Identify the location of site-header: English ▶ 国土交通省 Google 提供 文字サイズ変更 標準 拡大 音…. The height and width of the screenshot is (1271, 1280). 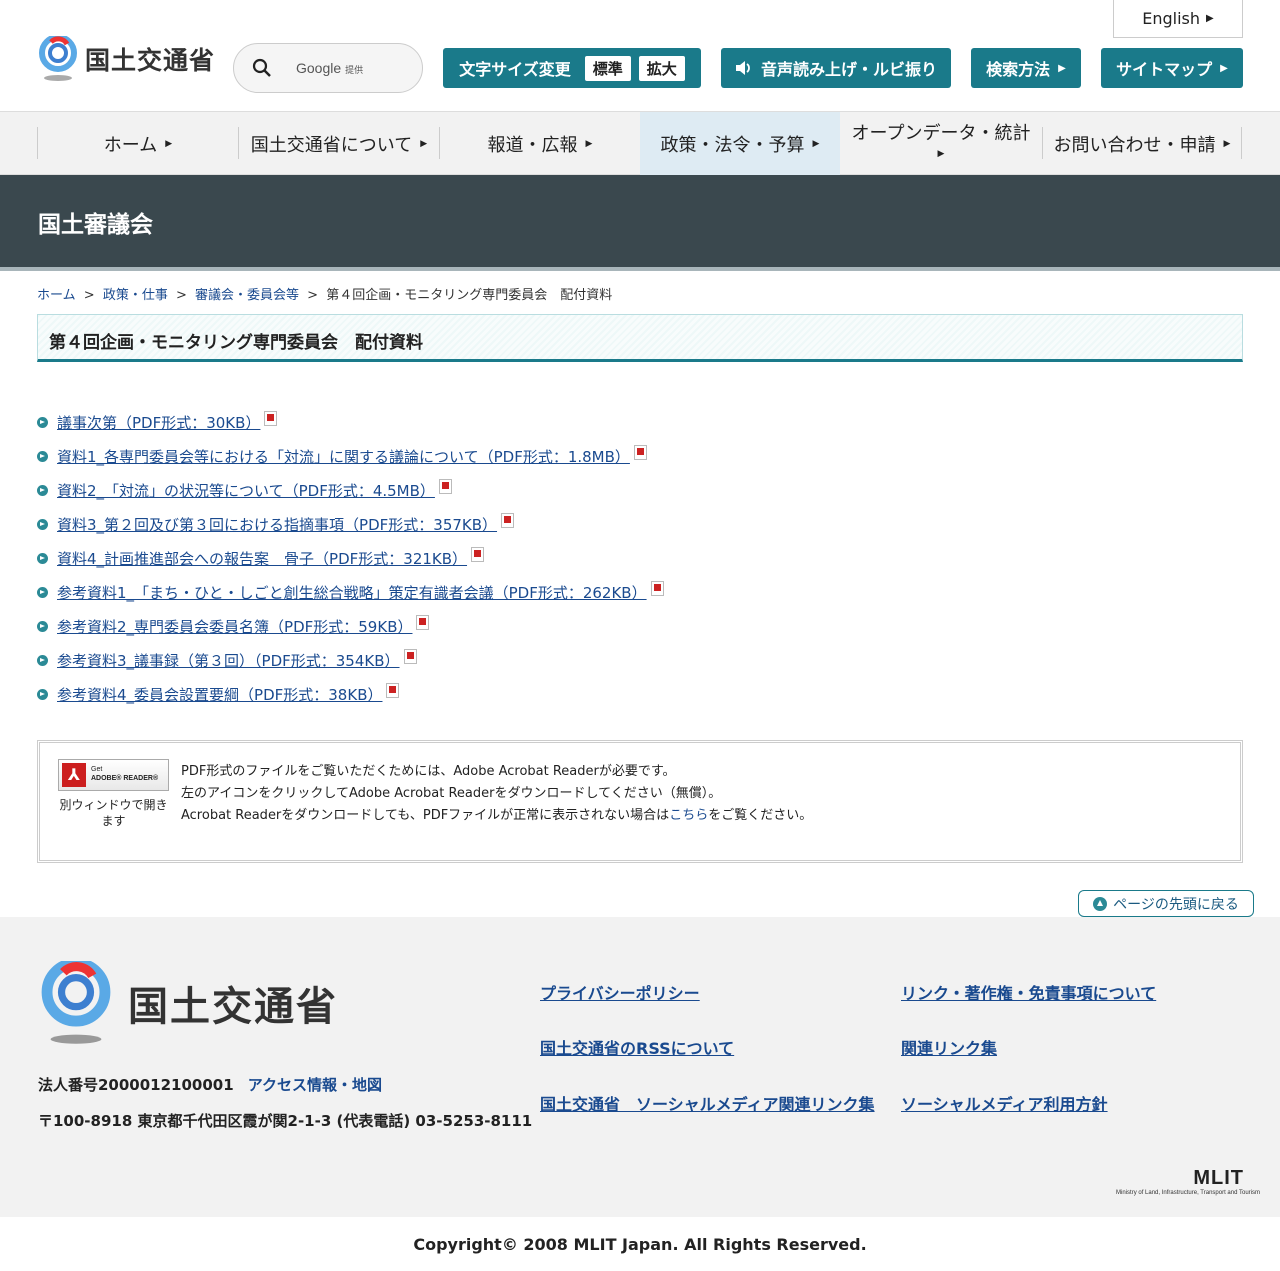
(640, 56).